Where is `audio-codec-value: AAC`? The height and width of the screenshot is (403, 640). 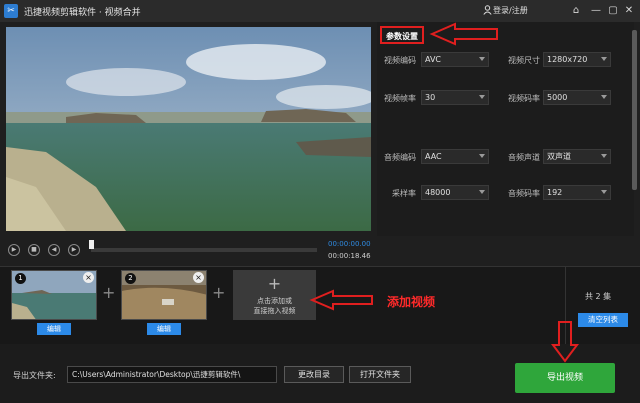
audio-codec-value: AAC is located at coordinates (433, 156).